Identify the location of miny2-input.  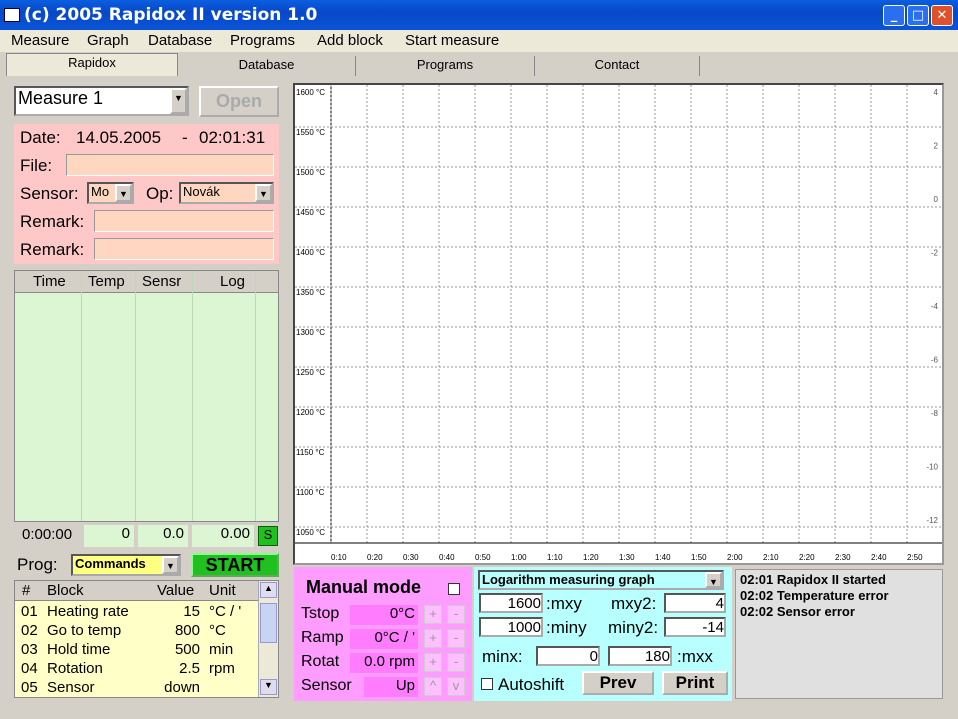
(695, 627).